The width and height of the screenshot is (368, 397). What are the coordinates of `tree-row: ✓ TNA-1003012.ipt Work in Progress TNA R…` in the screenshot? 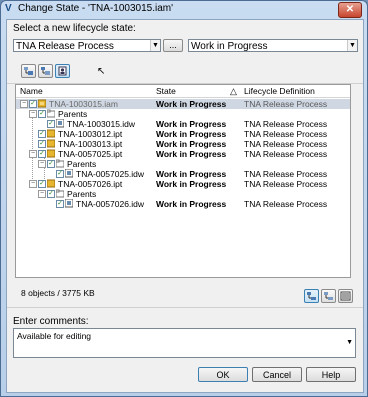 It's located at (183, 134).